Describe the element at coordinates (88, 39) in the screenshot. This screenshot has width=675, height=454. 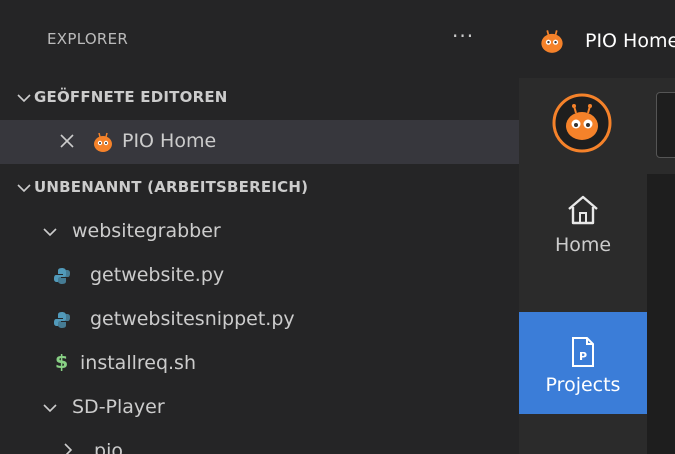
I see `explorer-title: EXPLORER` at that location.